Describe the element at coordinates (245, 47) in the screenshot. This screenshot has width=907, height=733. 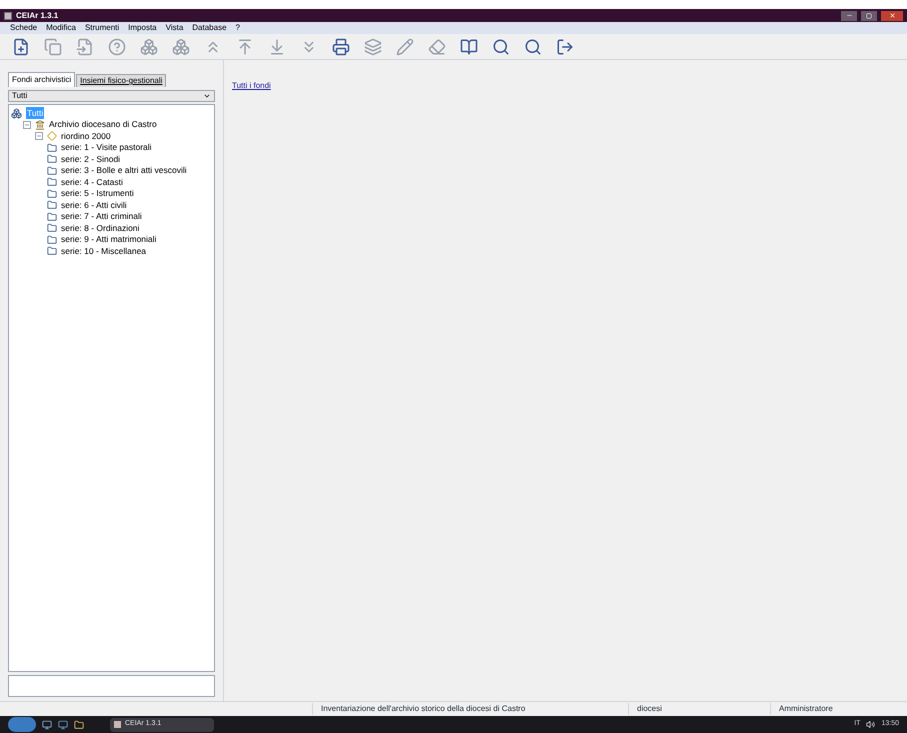
I see `up-line-icon` at that location.